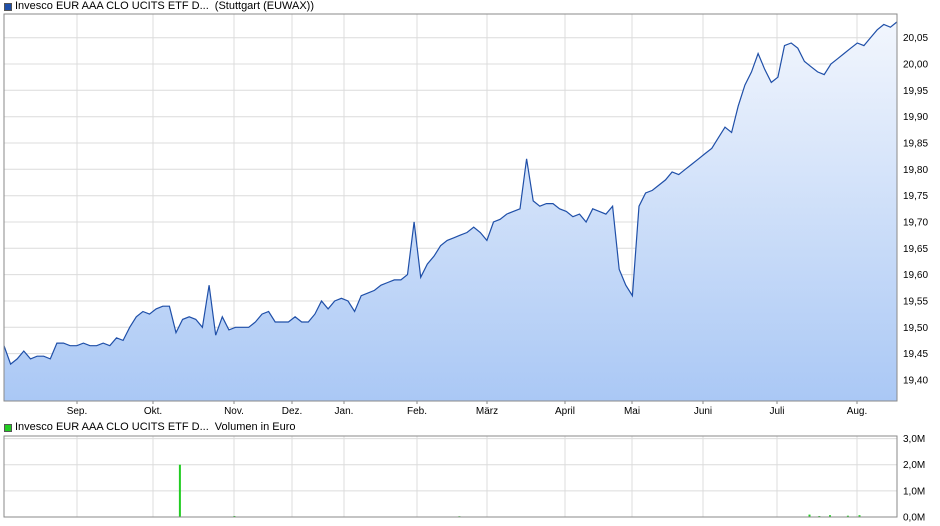 Image resolution: width=940 pixels, height=526 pixels. I want to click on y-tick-label: 19,95, so click(915, 91).